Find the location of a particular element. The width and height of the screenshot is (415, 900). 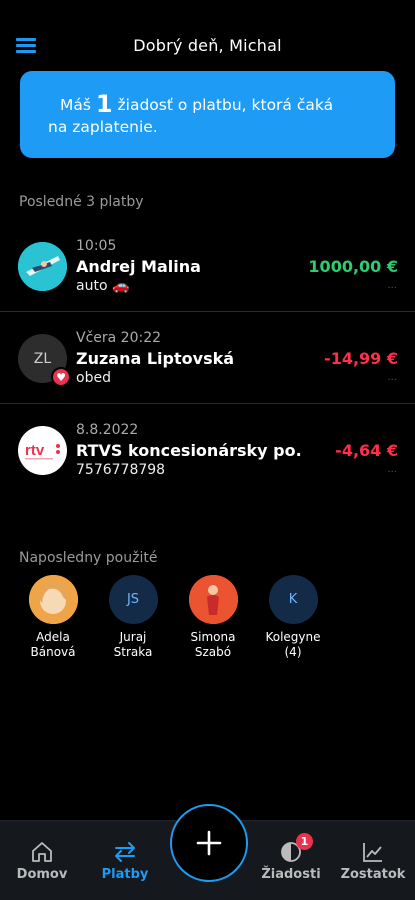

avatar: ZL ♥ is located at coordinates (44, 360).